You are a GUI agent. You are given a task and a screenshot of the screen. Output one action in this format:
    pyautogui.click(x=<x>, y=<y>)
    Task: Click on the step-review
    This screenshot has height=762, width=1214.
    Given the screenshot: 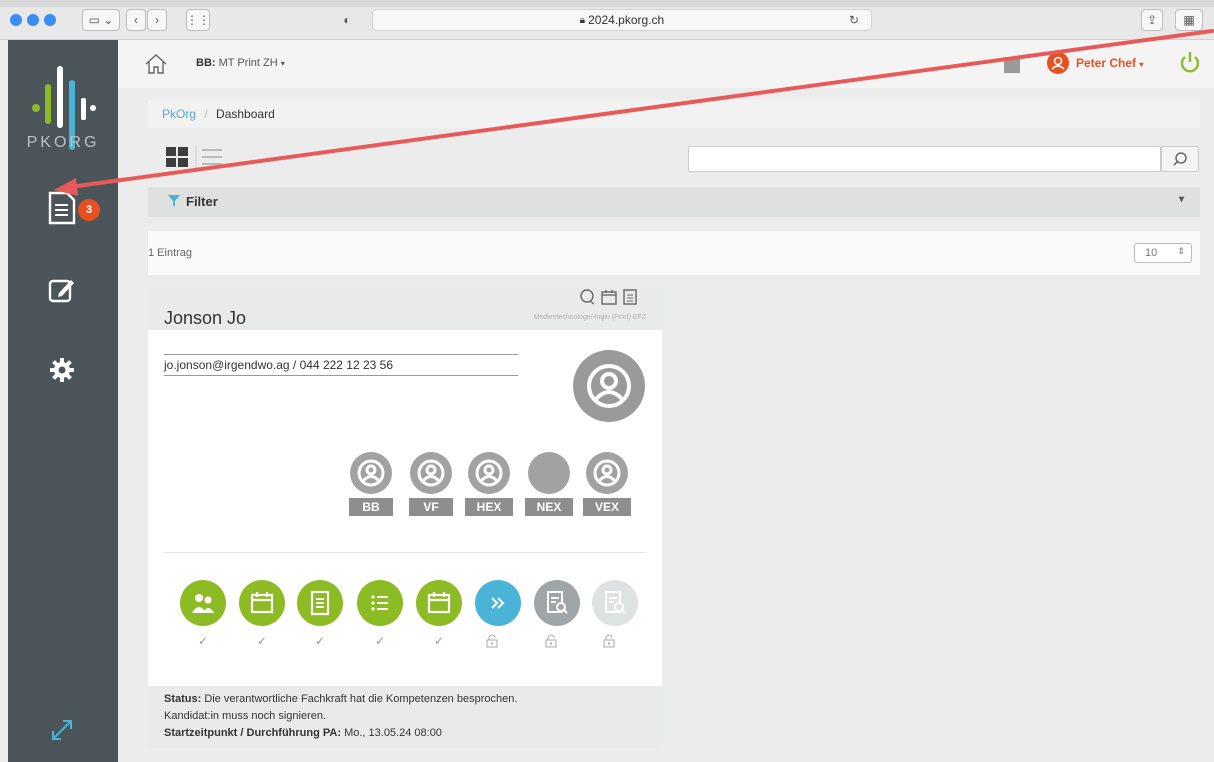 What is the action you would take?
    pyautogui.click(x=557, y=603)
    